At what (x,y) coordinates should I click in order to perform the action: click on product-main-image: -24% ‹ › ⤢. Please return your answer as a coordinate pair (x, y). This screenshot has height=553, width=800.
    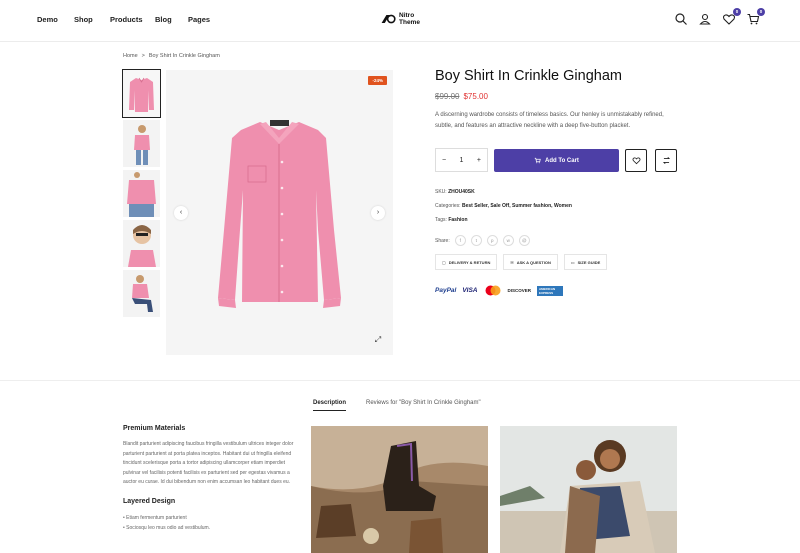
    Looking at the image, I should click on (279, 212).